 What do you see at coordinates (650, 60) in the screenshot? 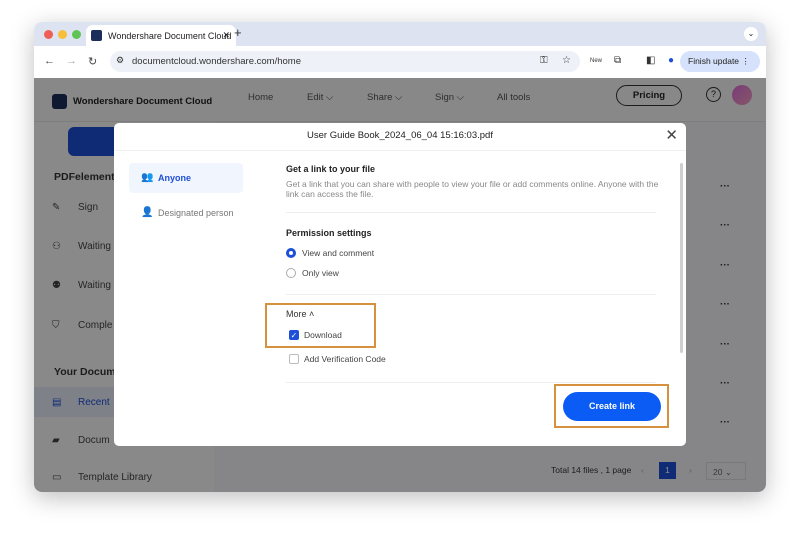
I see `side-panel-icon: ◧` at bounding box center [650, 60].